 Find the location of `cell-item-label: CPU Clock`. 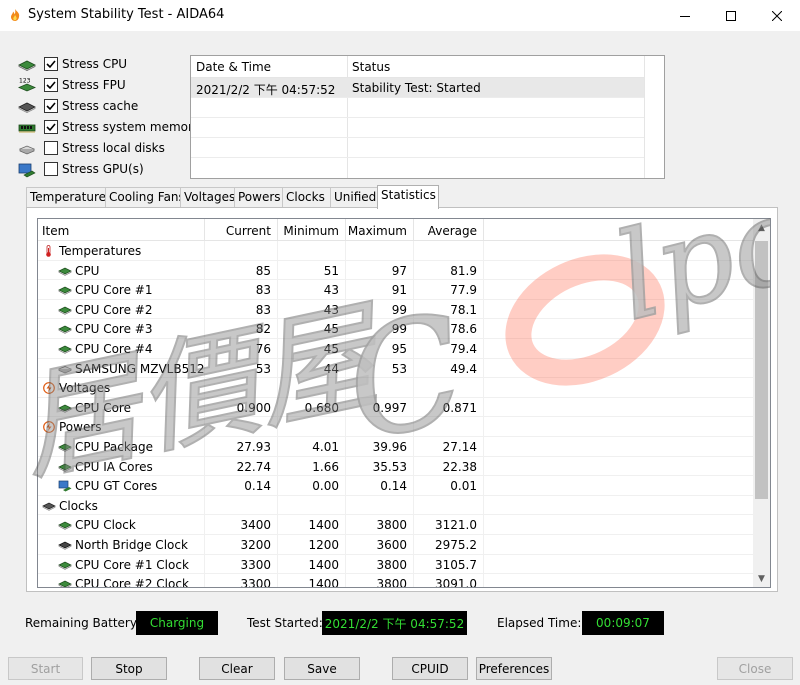

cell-item-label: CPU Clock is located at coordinates (105, 525).